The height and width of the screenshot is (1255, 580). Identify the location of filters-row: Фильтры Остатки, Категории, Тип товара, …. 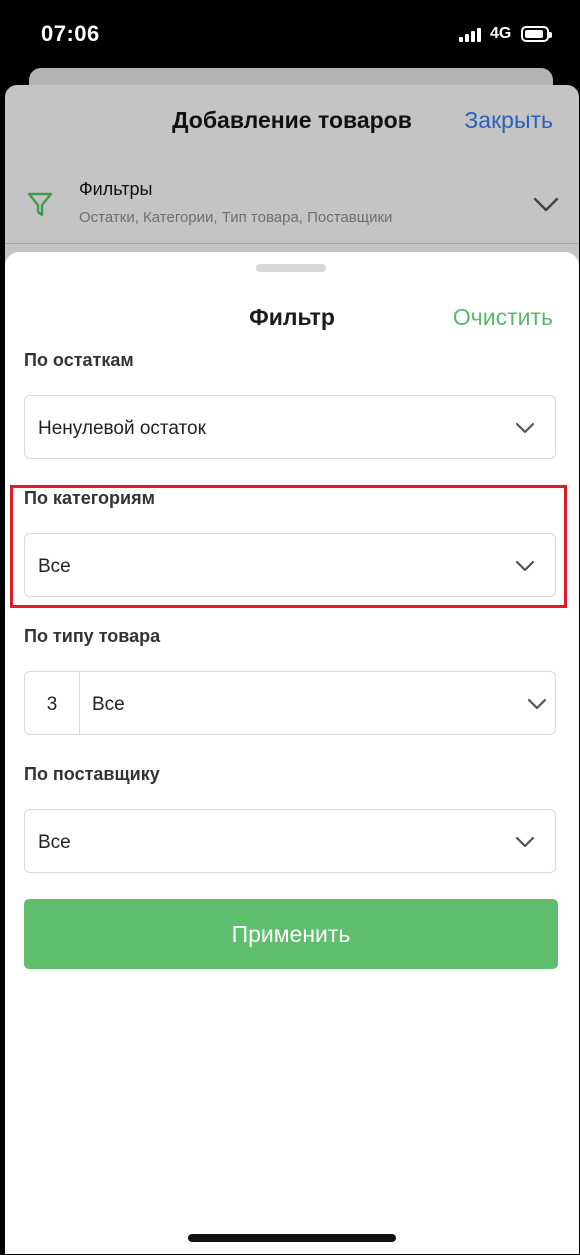
(292, 206).